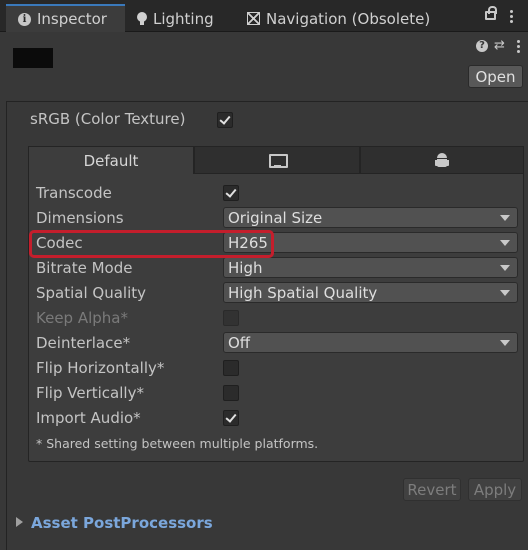 The image size is (528, 550). What do you see at coordinates (84, 268) in the screenshot?
I see `bitrate-mode-label: Bitrate Mode` at bounding box center [84, 268].